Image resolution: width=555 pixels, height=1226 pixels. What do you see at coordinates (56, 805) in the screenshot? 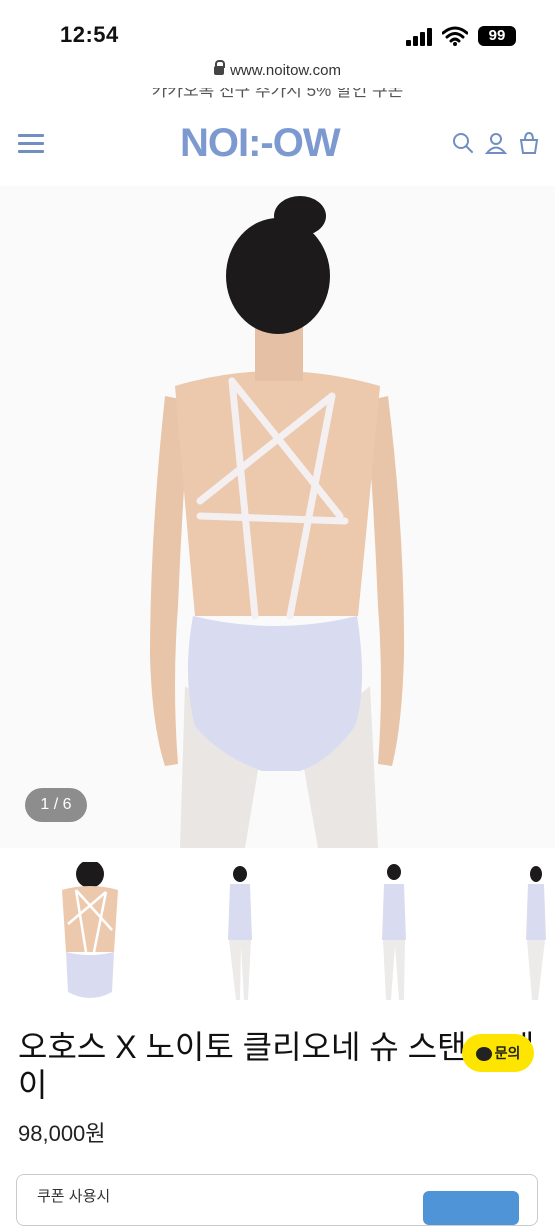
I see `gallery-counter: 1 / 6` at bounding box center [56, 805].